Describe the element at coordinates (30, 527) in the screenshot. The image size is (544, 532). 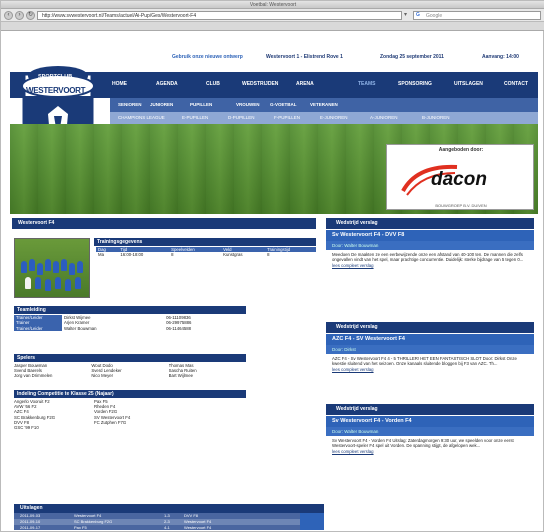
I see `result-cell: 2011-09-17` at that location.